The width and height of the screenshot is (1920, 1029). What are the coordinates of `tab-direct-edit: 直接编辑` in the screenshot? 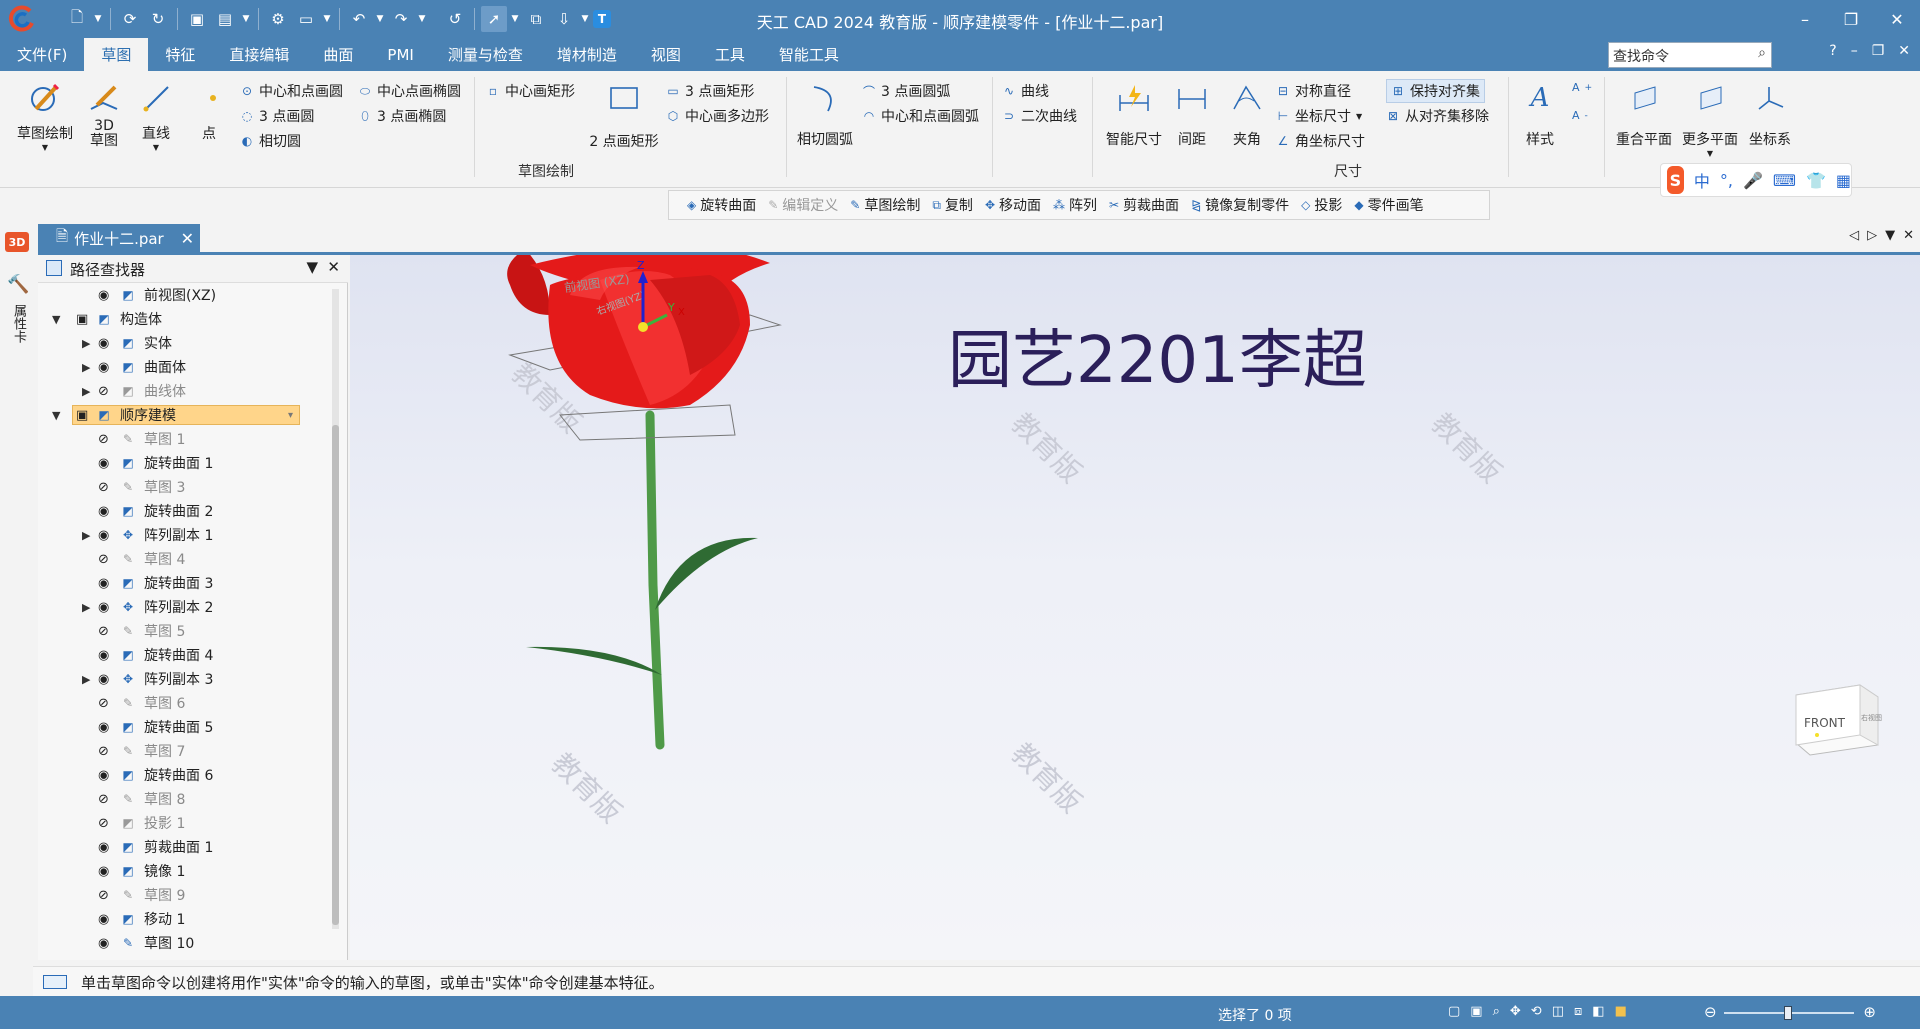 It's located at (259, 54).